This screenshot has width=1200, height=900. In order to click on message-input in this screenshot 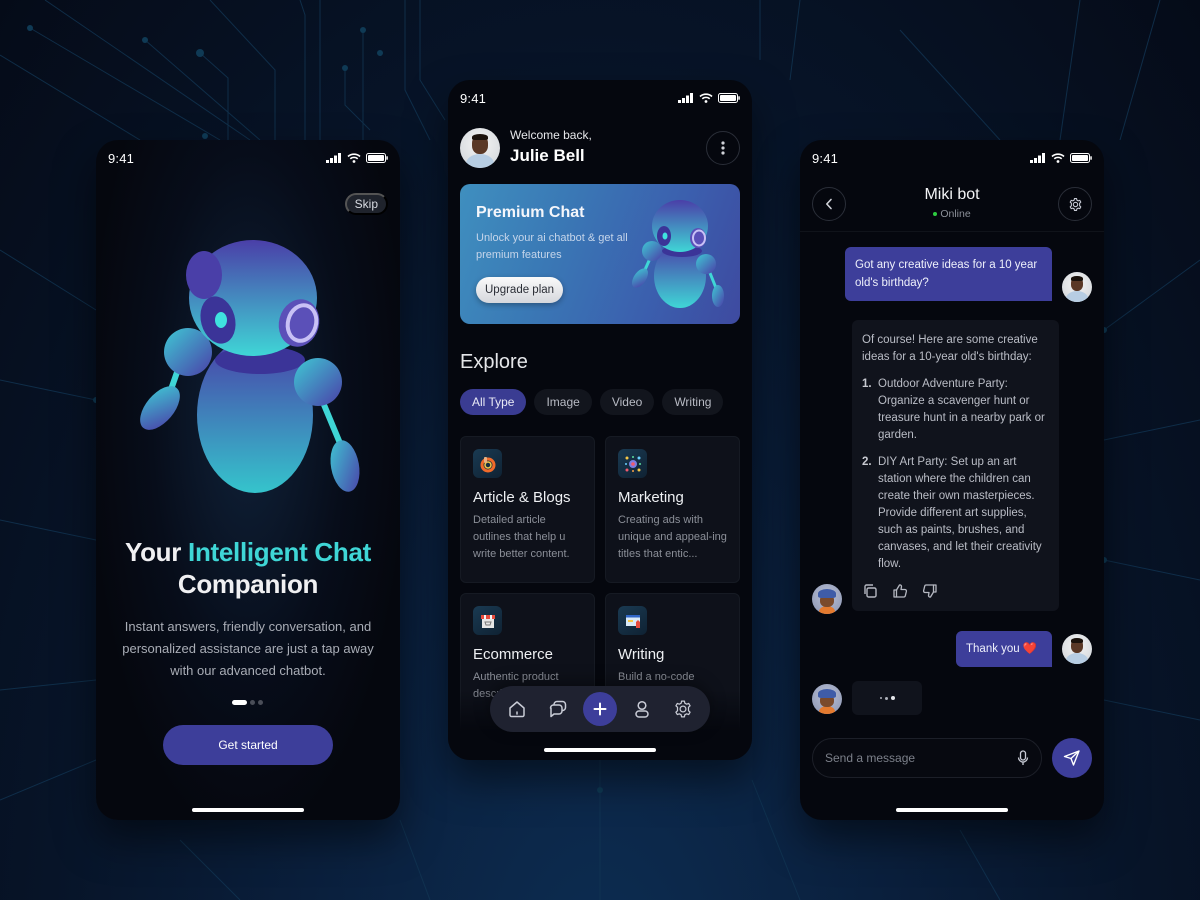, I will do `click(910, 758)`.